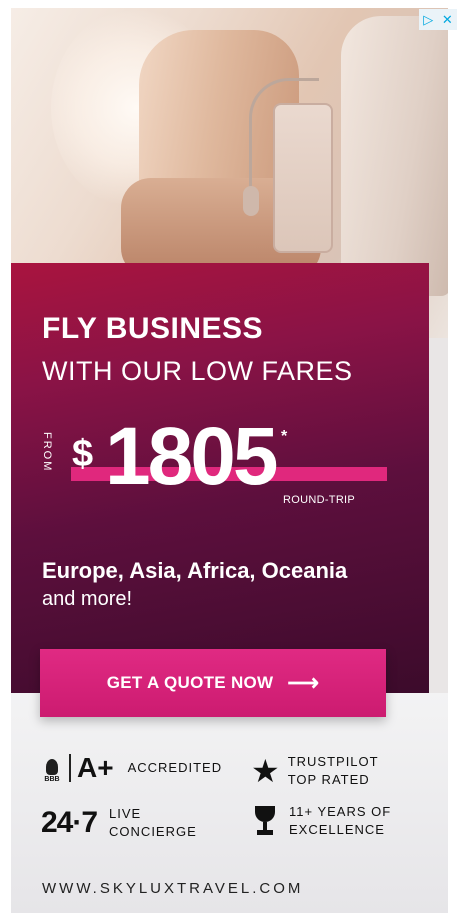 The height and width of the screenshot is (921, 459). Describe the element at coordinates (119, 822) in the screenshot. I see `concierge-badge: 24·7 LIVE CONCIERGE` at that location.